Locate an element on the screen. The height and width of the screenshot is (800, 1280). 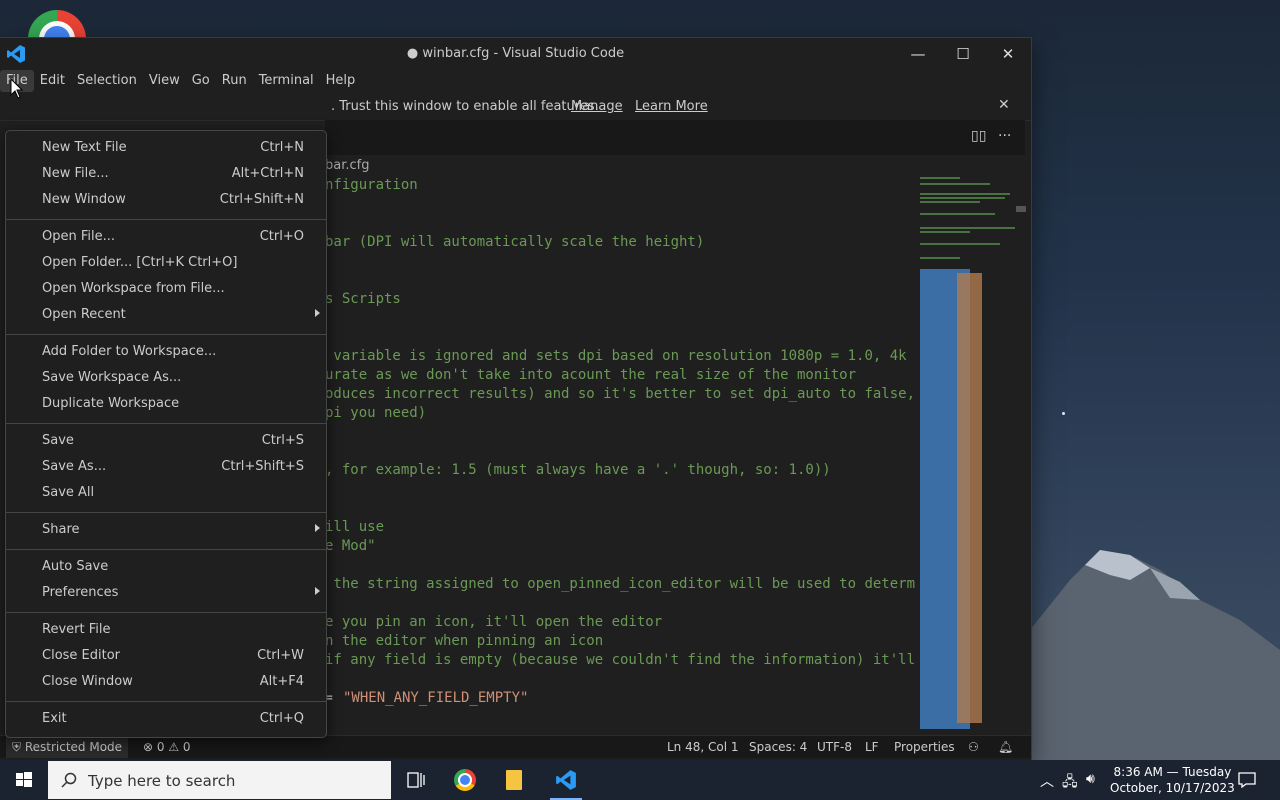
windows-start-icon is located at coordinates (24, 780).